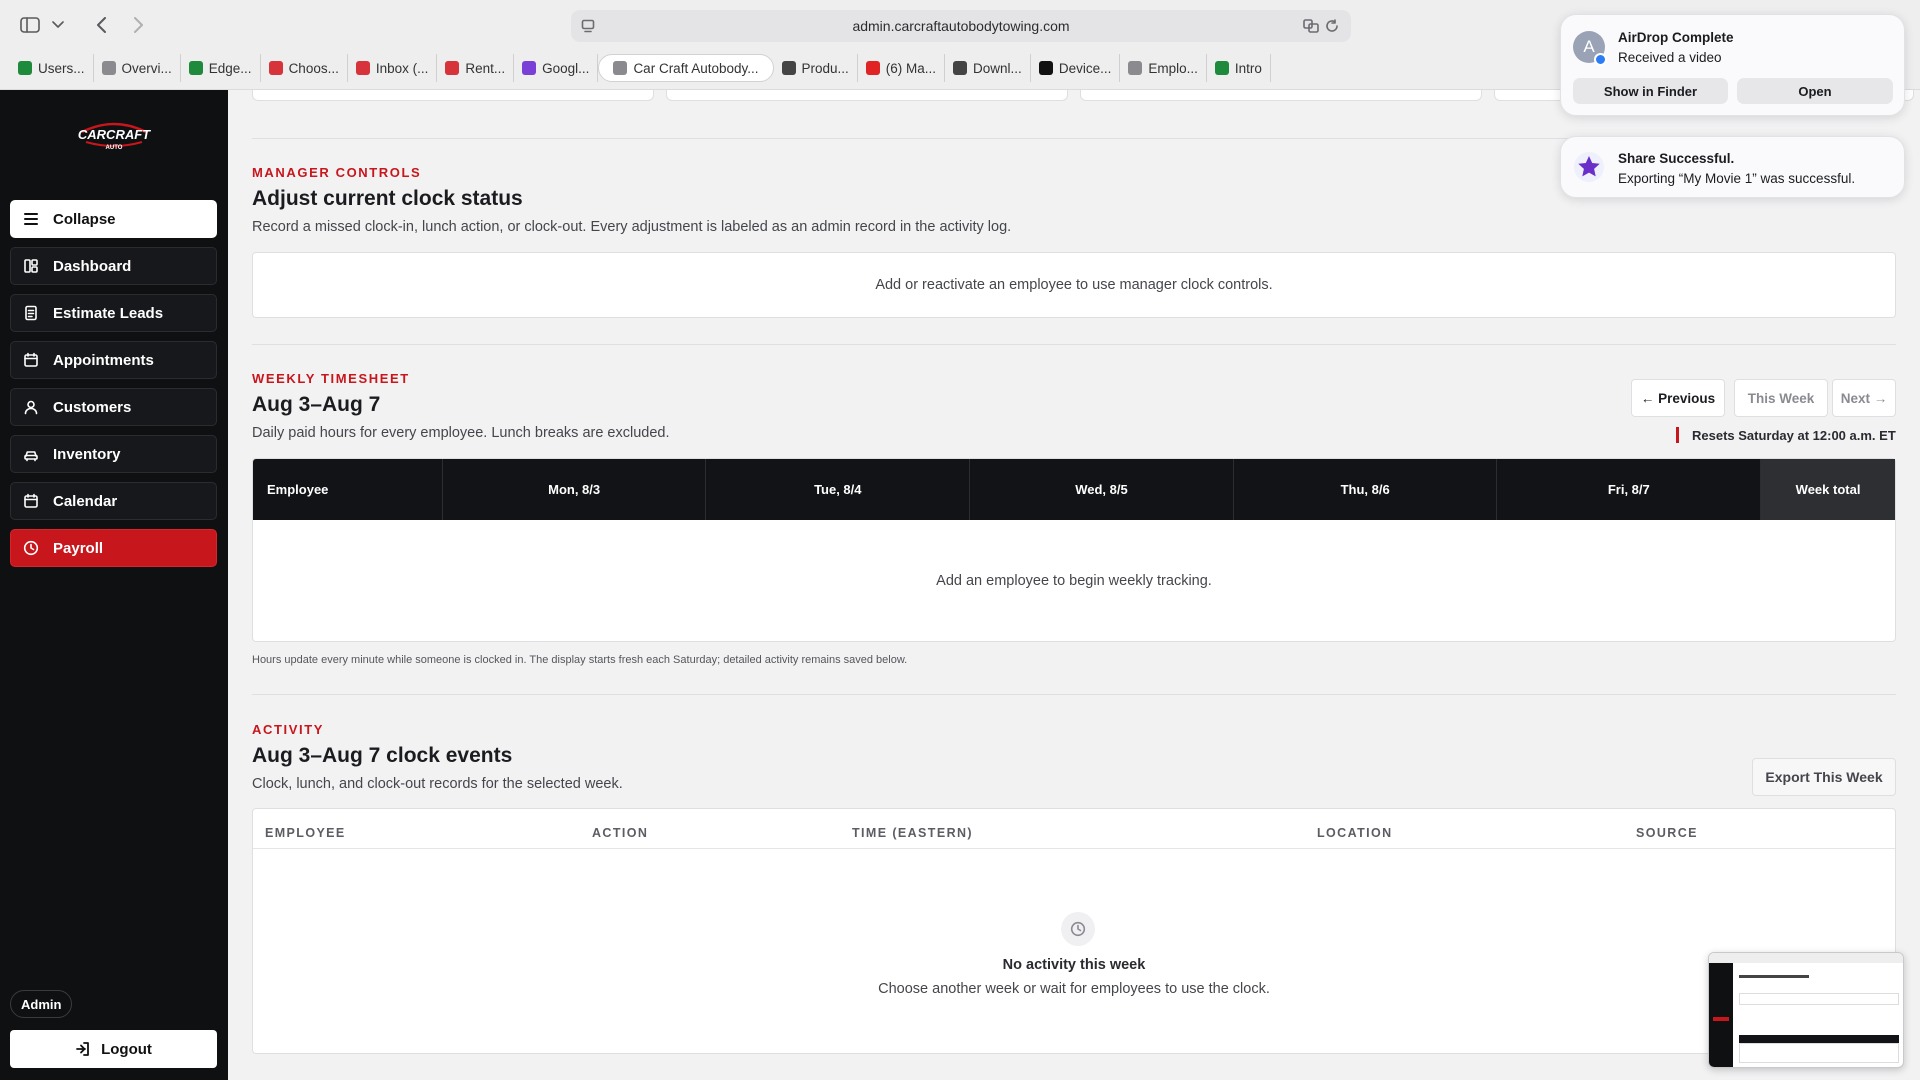 This screenshot has width=1920, height=1080. What do you see at coordinates (102, 25) in the screenshot?
I see `back-icon` at bounding box center [102, 25].